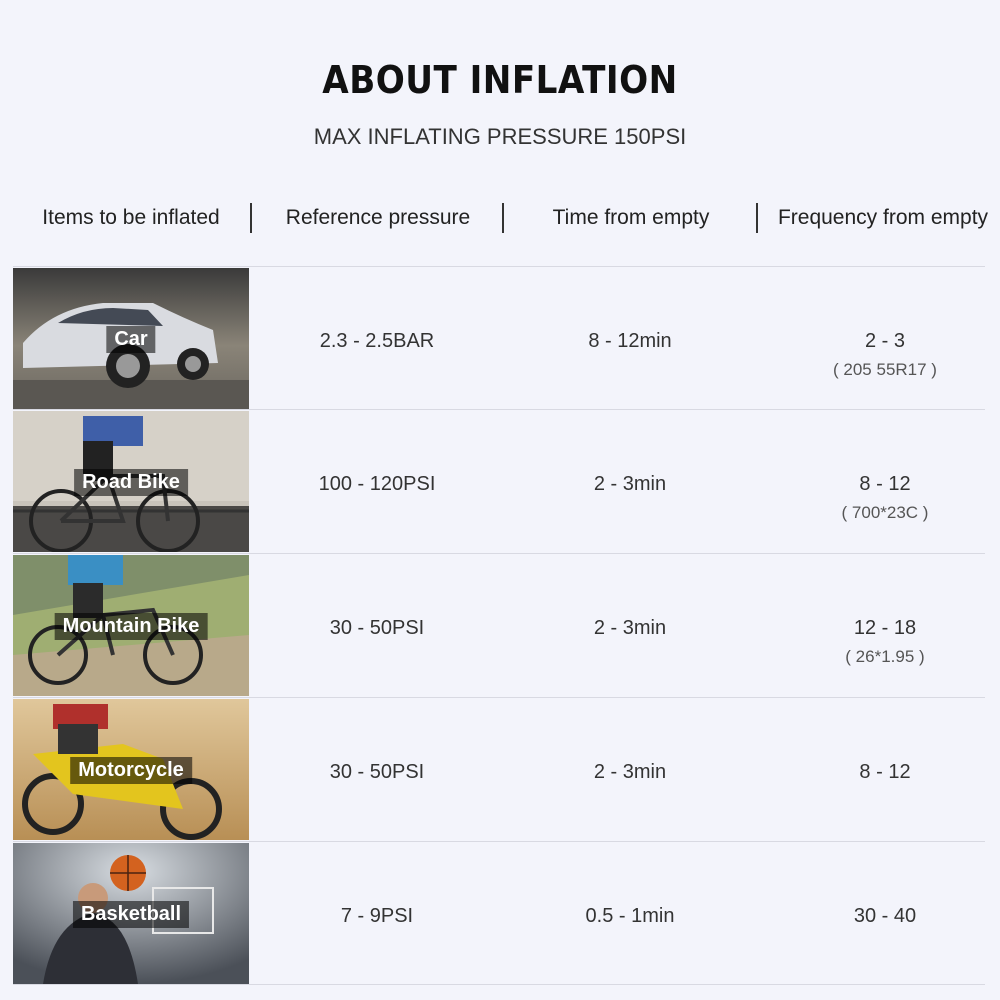  I want to click on item-label: Motorcycle, so click(131, 770).